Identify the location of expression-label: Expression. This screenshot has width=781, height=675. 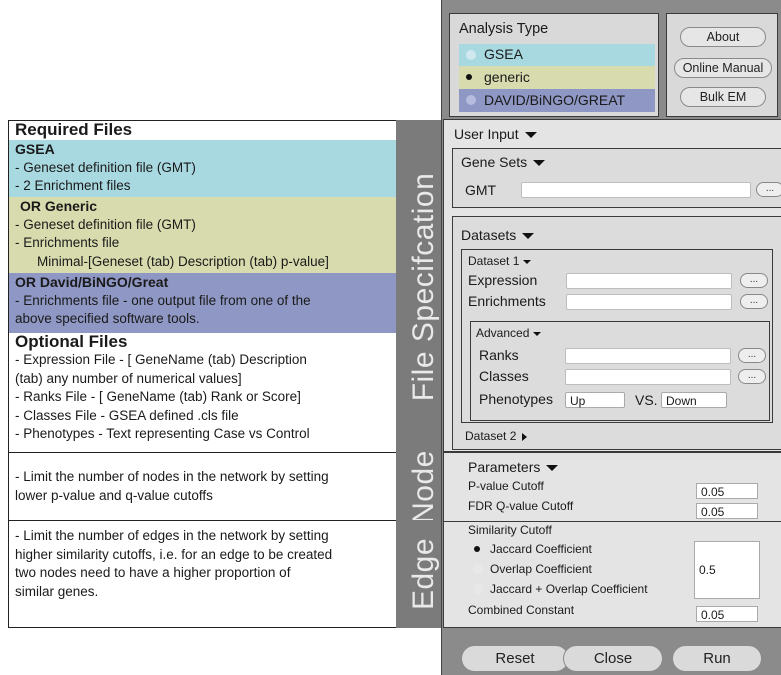
(503, 280).